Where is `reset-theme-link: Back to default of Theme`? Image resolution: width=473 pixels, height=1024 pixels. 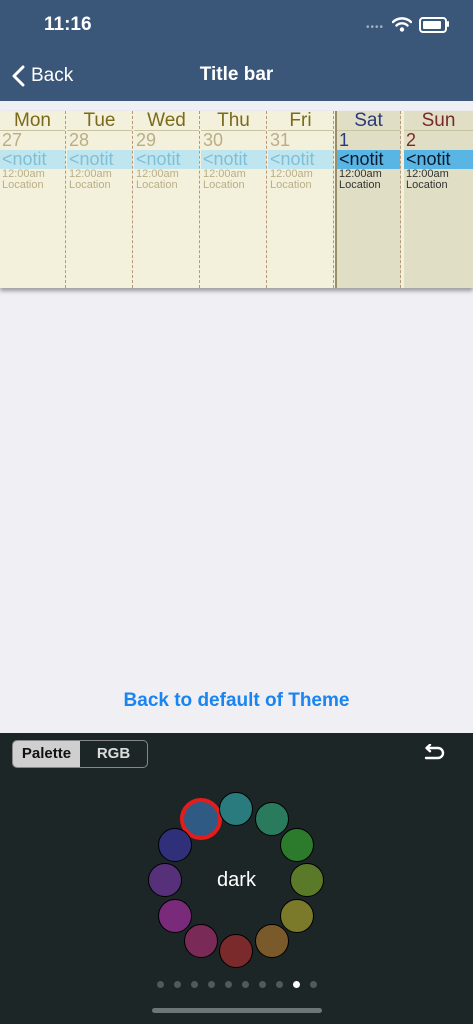
reset-theme-link: Back to default of Theme is located at coordinates (236, 701).